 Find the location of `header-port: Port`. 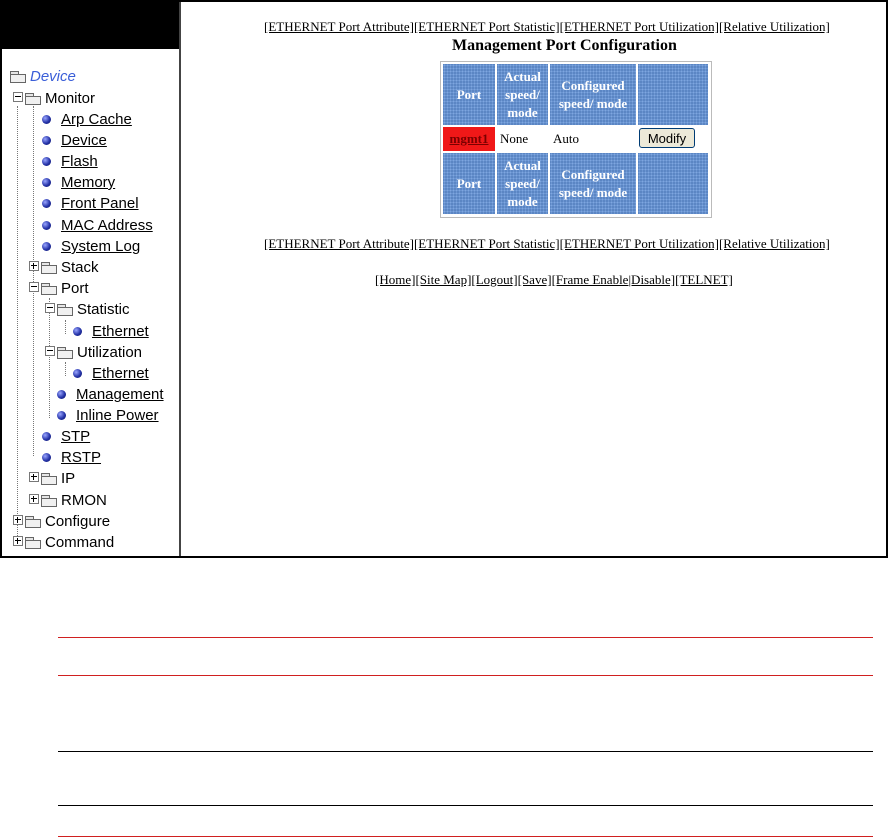

header-port: Port is located at coordinates (469, 94).